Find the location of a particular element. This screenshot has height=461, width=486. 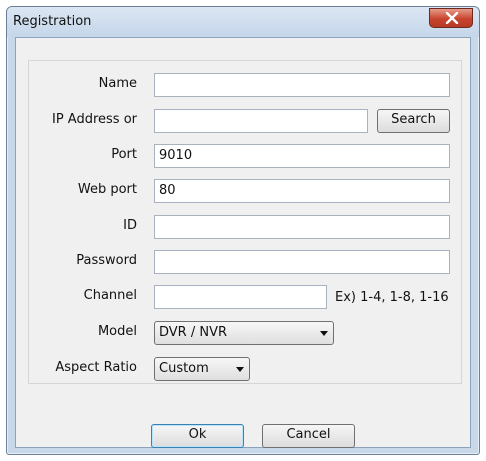

aspect-ratio-selected-value: Custom is located at coordinates (184, 368).